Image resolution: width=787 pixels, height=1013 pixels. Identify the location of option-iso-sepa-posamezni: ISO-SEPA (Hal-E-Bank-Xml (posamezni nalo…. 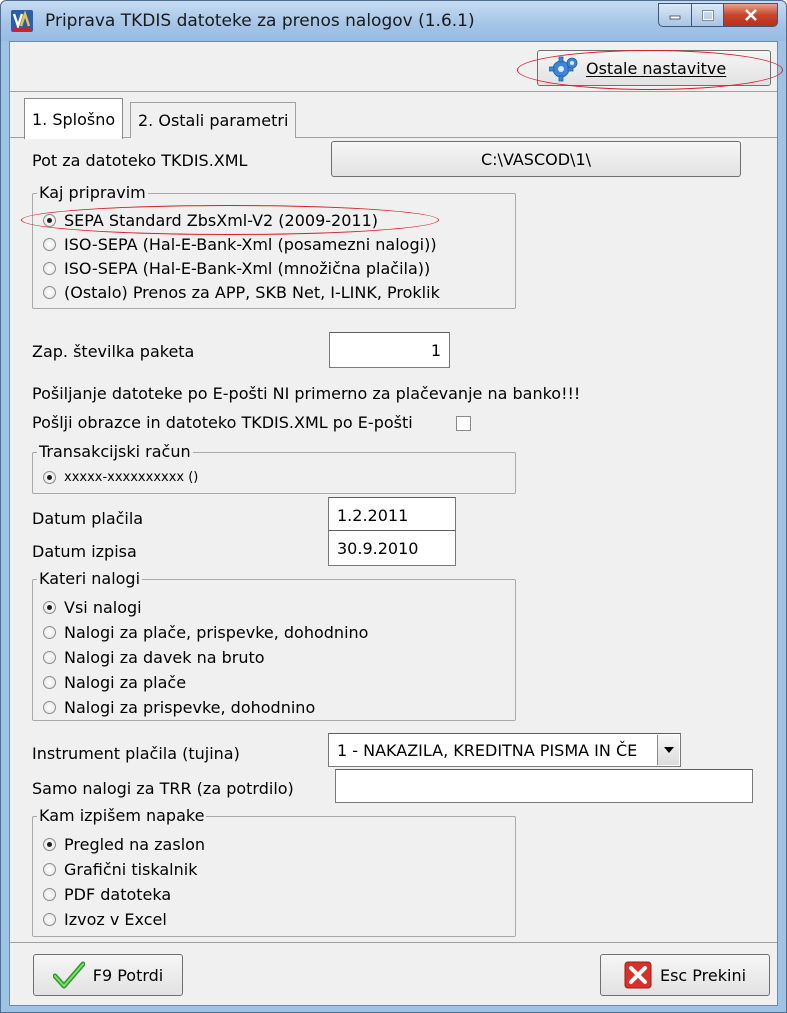
(240, 244).